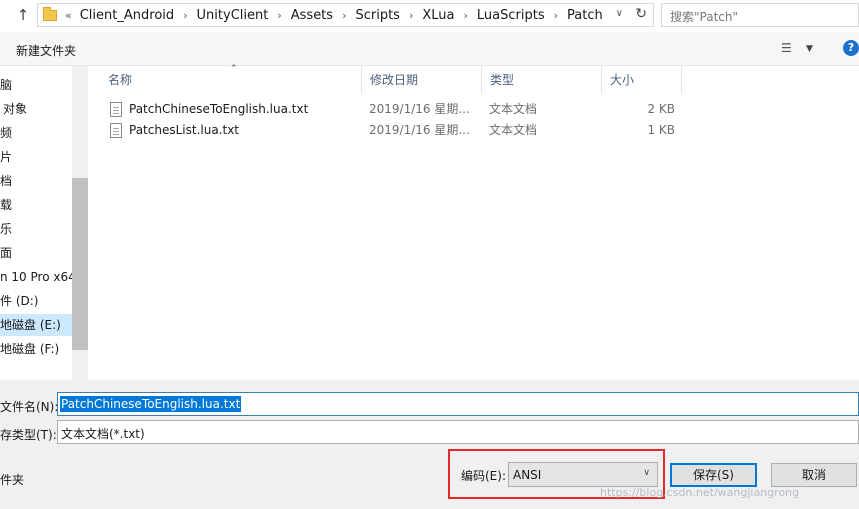 This screenshot has width=859, height=509. I want to click on breadcrumb-item: Client_Android, so click(127, 15).